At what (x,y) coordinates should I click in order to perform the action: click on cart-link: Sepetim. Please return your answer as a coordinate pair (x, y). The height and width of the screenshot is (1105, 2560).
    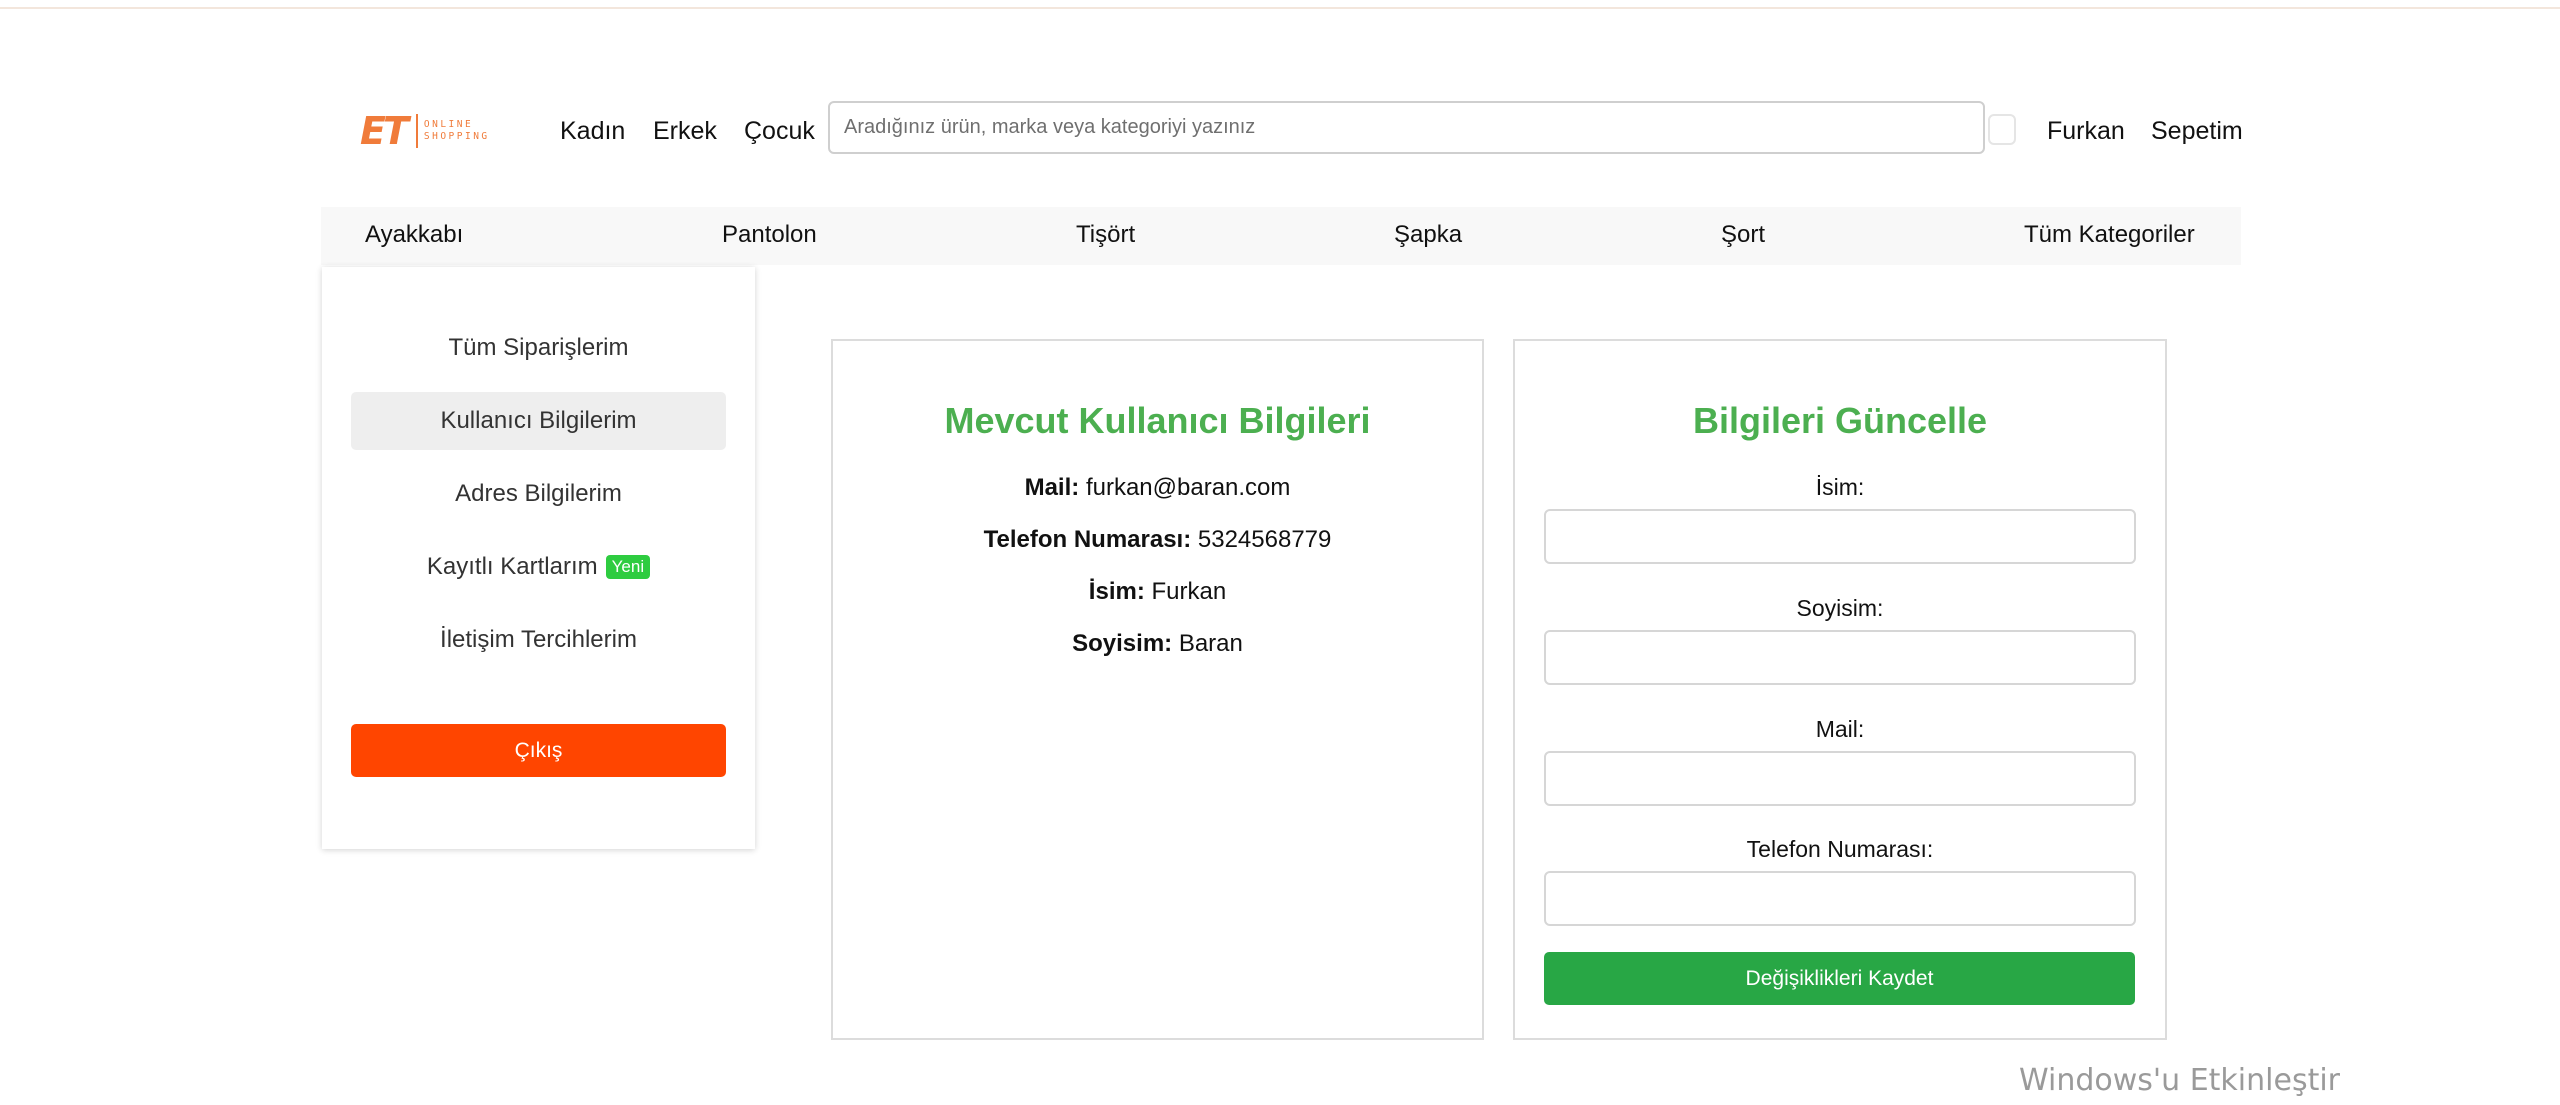
    Looking at the image, I should click on (2197, 131).